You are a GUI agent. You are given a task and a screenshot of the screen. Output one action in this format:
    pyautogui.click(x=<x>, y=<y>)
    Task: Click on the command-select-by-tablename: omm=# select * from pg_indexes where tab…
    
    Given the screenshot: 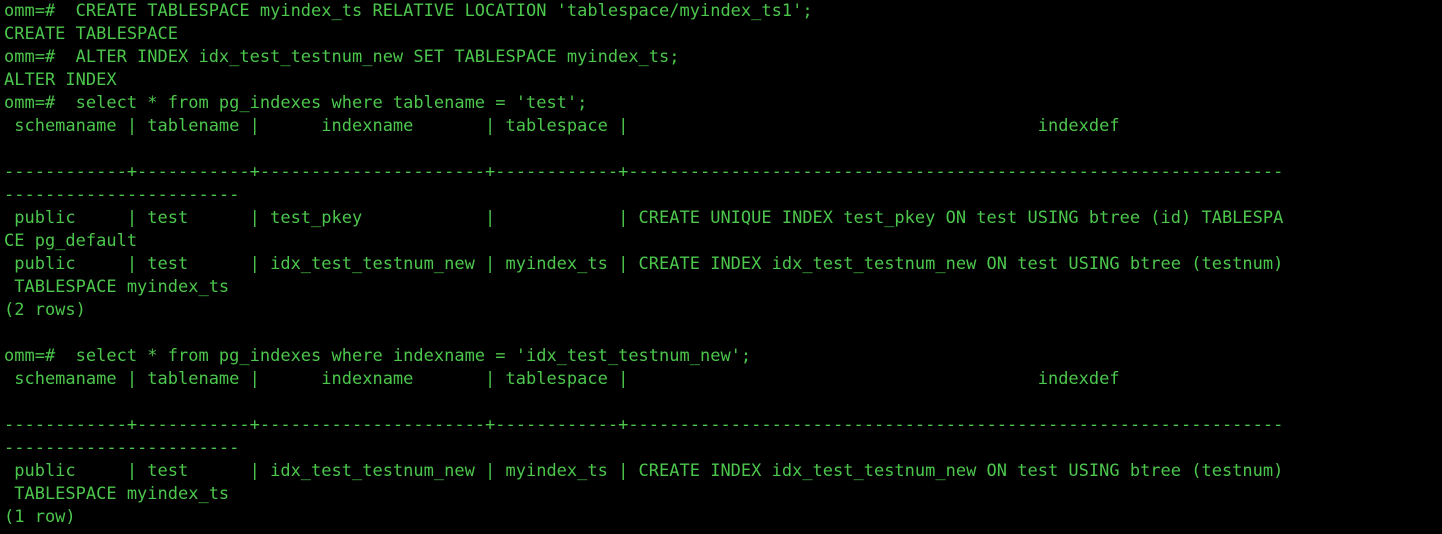 What is the action you would take?
    pyautogui.click(x=296, y=103)
    